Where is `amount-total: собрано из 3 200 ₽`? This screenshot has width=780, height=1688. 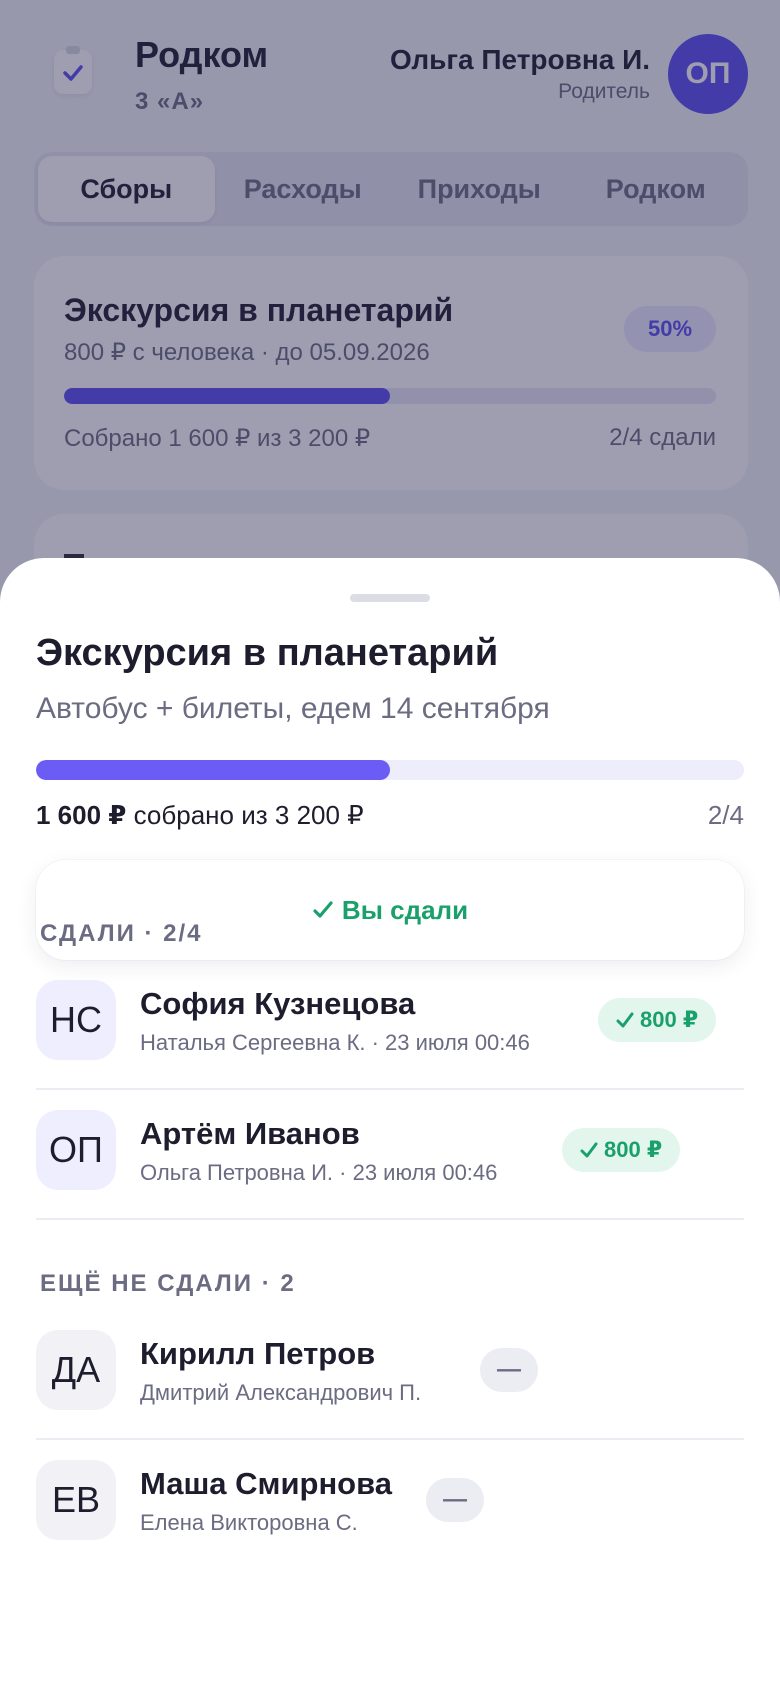
amount-total: собрано из 3 200 ₽ is located at coordinates (245, 815).